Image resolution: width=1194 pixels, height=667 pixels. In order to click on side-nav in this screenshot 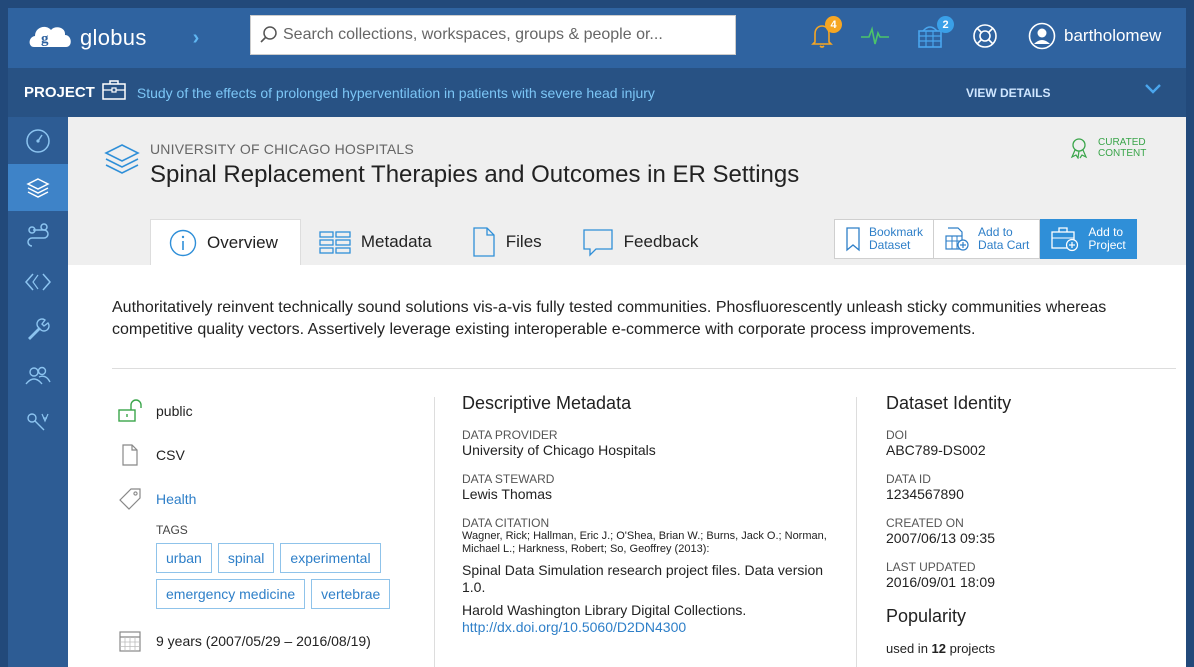, I will do `click(38, 392)`.